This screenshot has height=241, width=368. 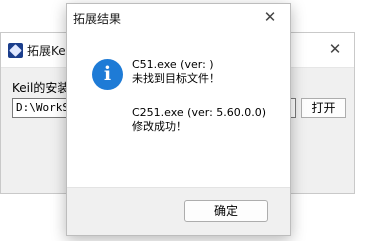 What do you see at coordinates (270, 17) in the screenshot?
I see `dialog-close-icon: ✕` at bounding box center [270, 17].